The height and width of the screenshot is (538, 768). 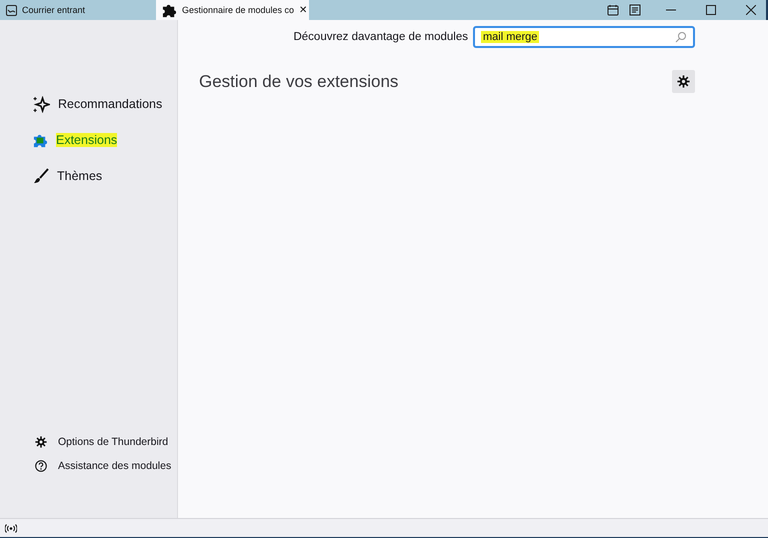 I want to click on envelope-icon, so click(x=11, y=10).